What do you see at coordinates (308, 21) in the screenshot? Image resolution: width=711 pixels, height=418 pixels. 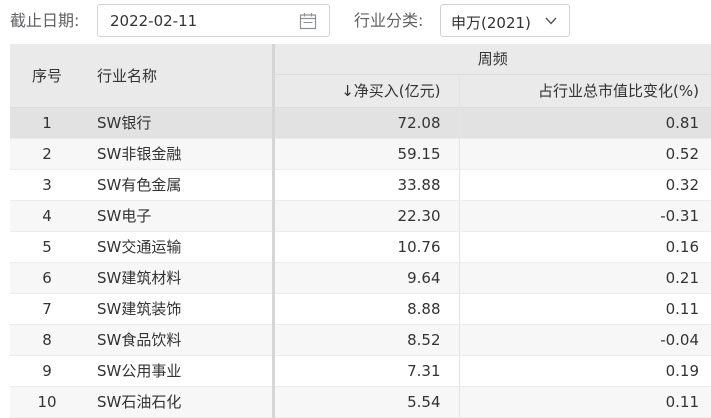 I see `calendar-icon` at bounding box center [308, 21].